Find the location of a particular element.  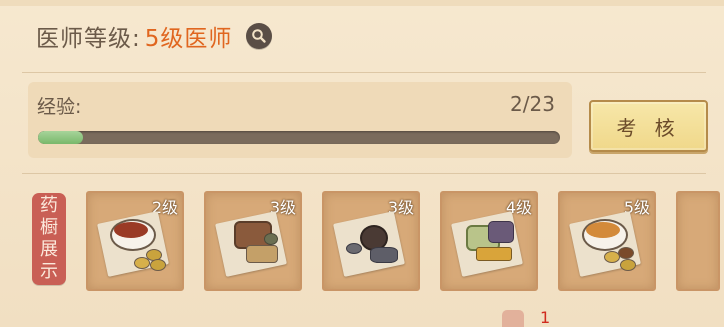

doctor-level-value: 5级医师 is located at coordinates (188, 39).